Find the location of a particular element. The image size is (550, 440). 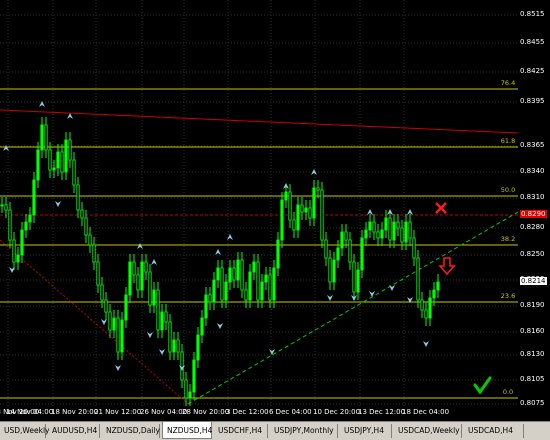

down-arrow-icon is located at coordinates (447, 266).